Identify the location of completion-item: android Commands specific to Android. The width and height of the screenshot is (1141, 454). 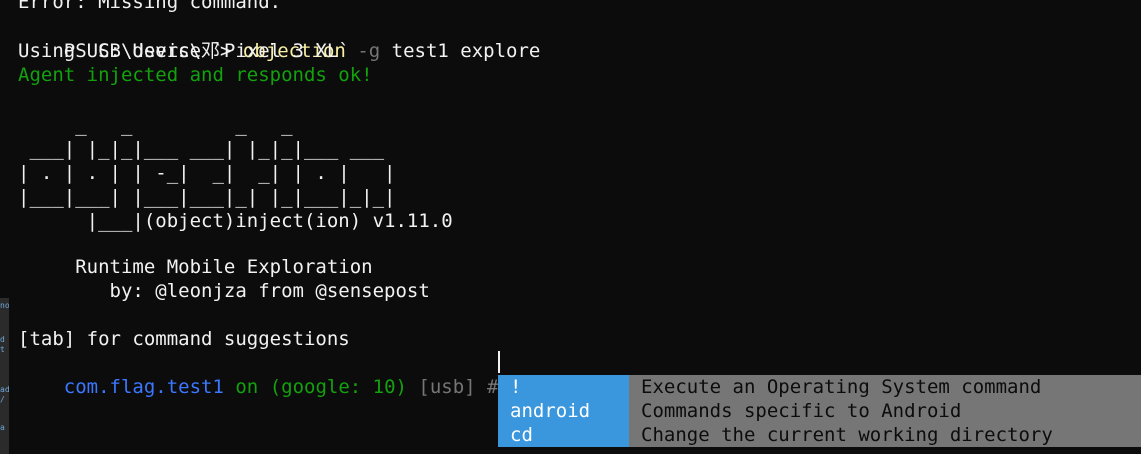
(819, 411).